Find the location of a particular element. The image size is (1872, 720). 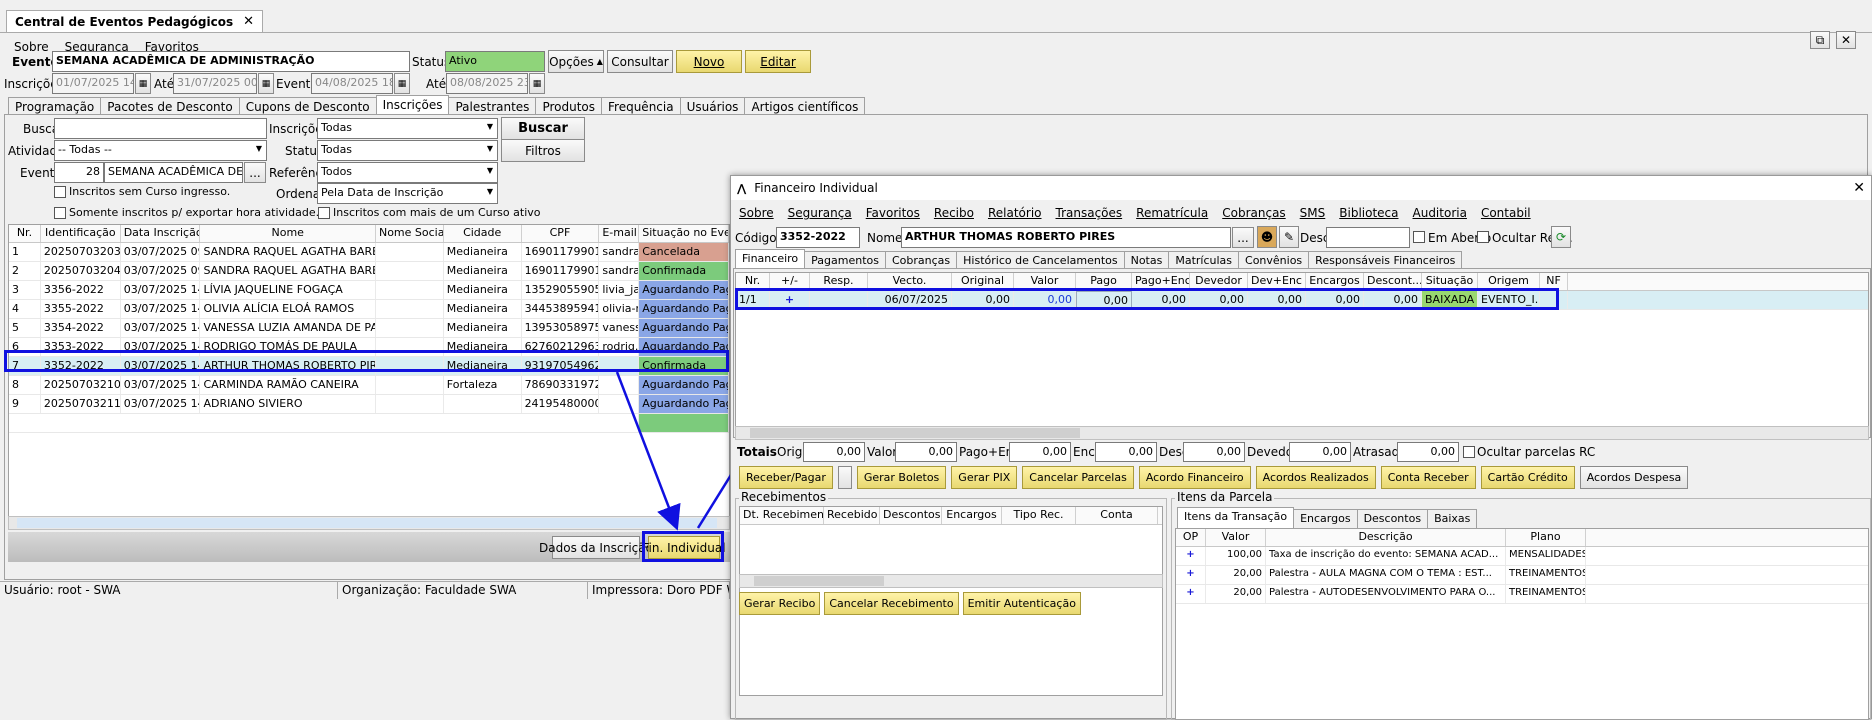

column-header: Descrição is located at coordinates (1386, 537).